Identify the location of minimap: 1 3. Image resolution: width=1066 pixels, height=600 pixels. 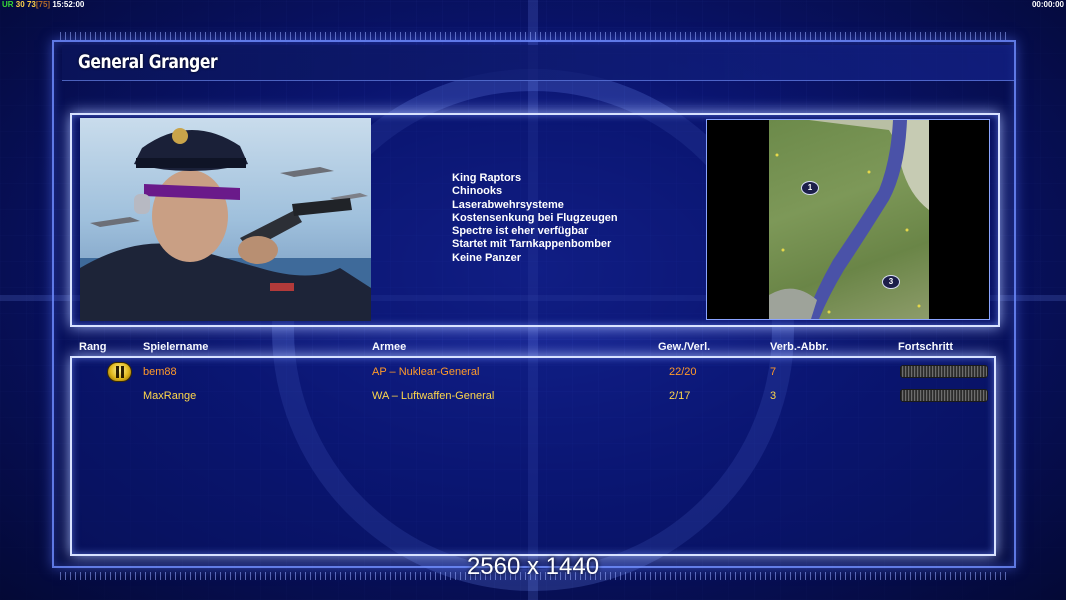
(848, 219).